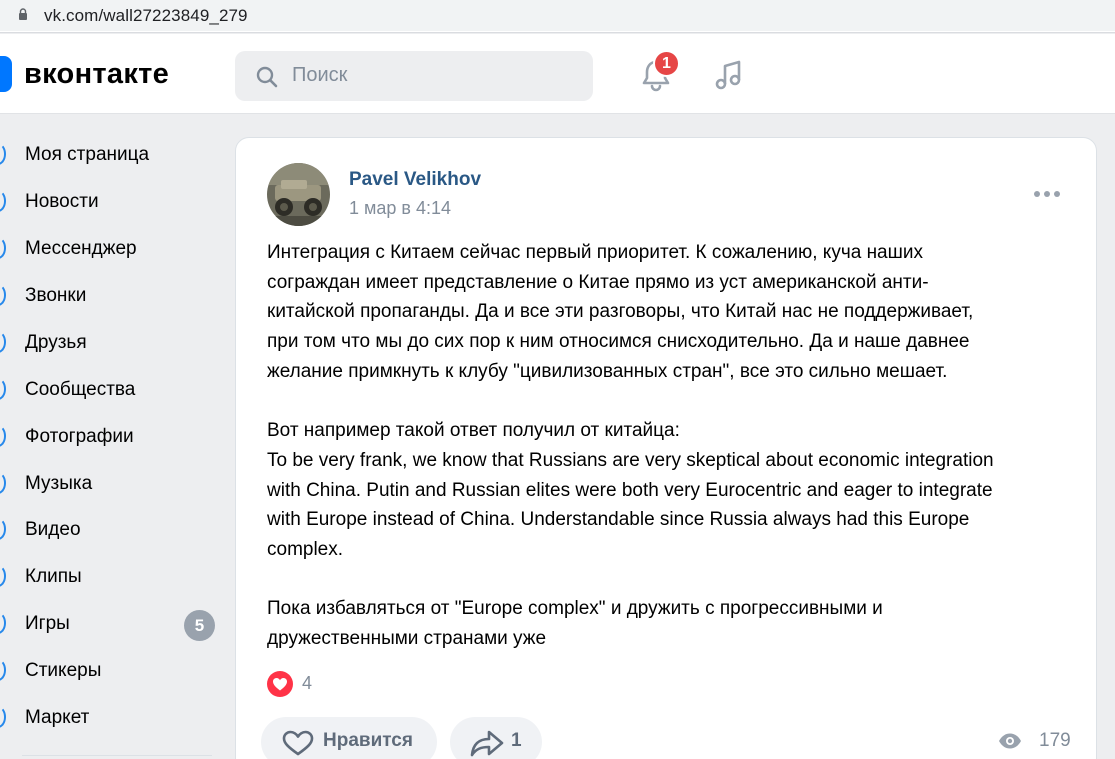 Image resolution: width=1115 pixels, height=759 pixels. Describe the element at coordinates (3, 389) in the screenshot. I see `communities-icon` at that location.